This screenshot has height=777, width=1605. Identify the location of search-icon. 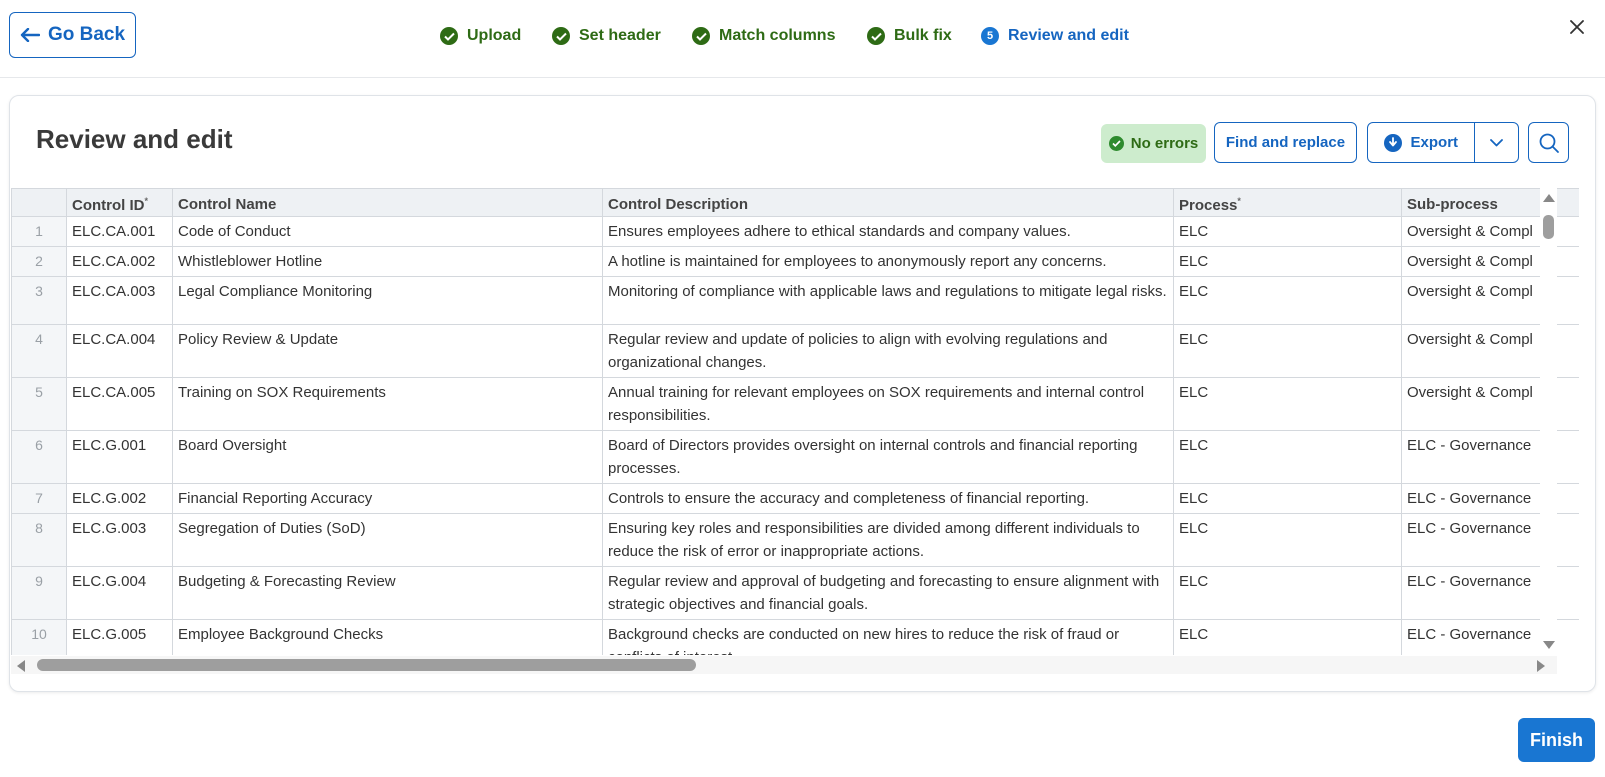
(1549, 143).